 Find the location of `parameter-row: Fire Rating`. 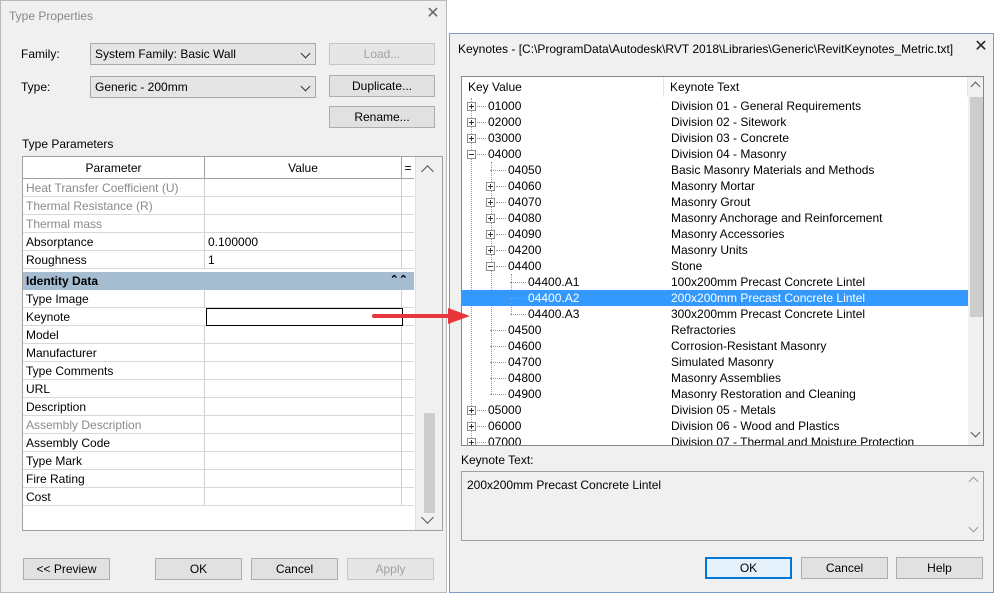

parameter-row: Fire Rating is located at coordinates (218, 479).